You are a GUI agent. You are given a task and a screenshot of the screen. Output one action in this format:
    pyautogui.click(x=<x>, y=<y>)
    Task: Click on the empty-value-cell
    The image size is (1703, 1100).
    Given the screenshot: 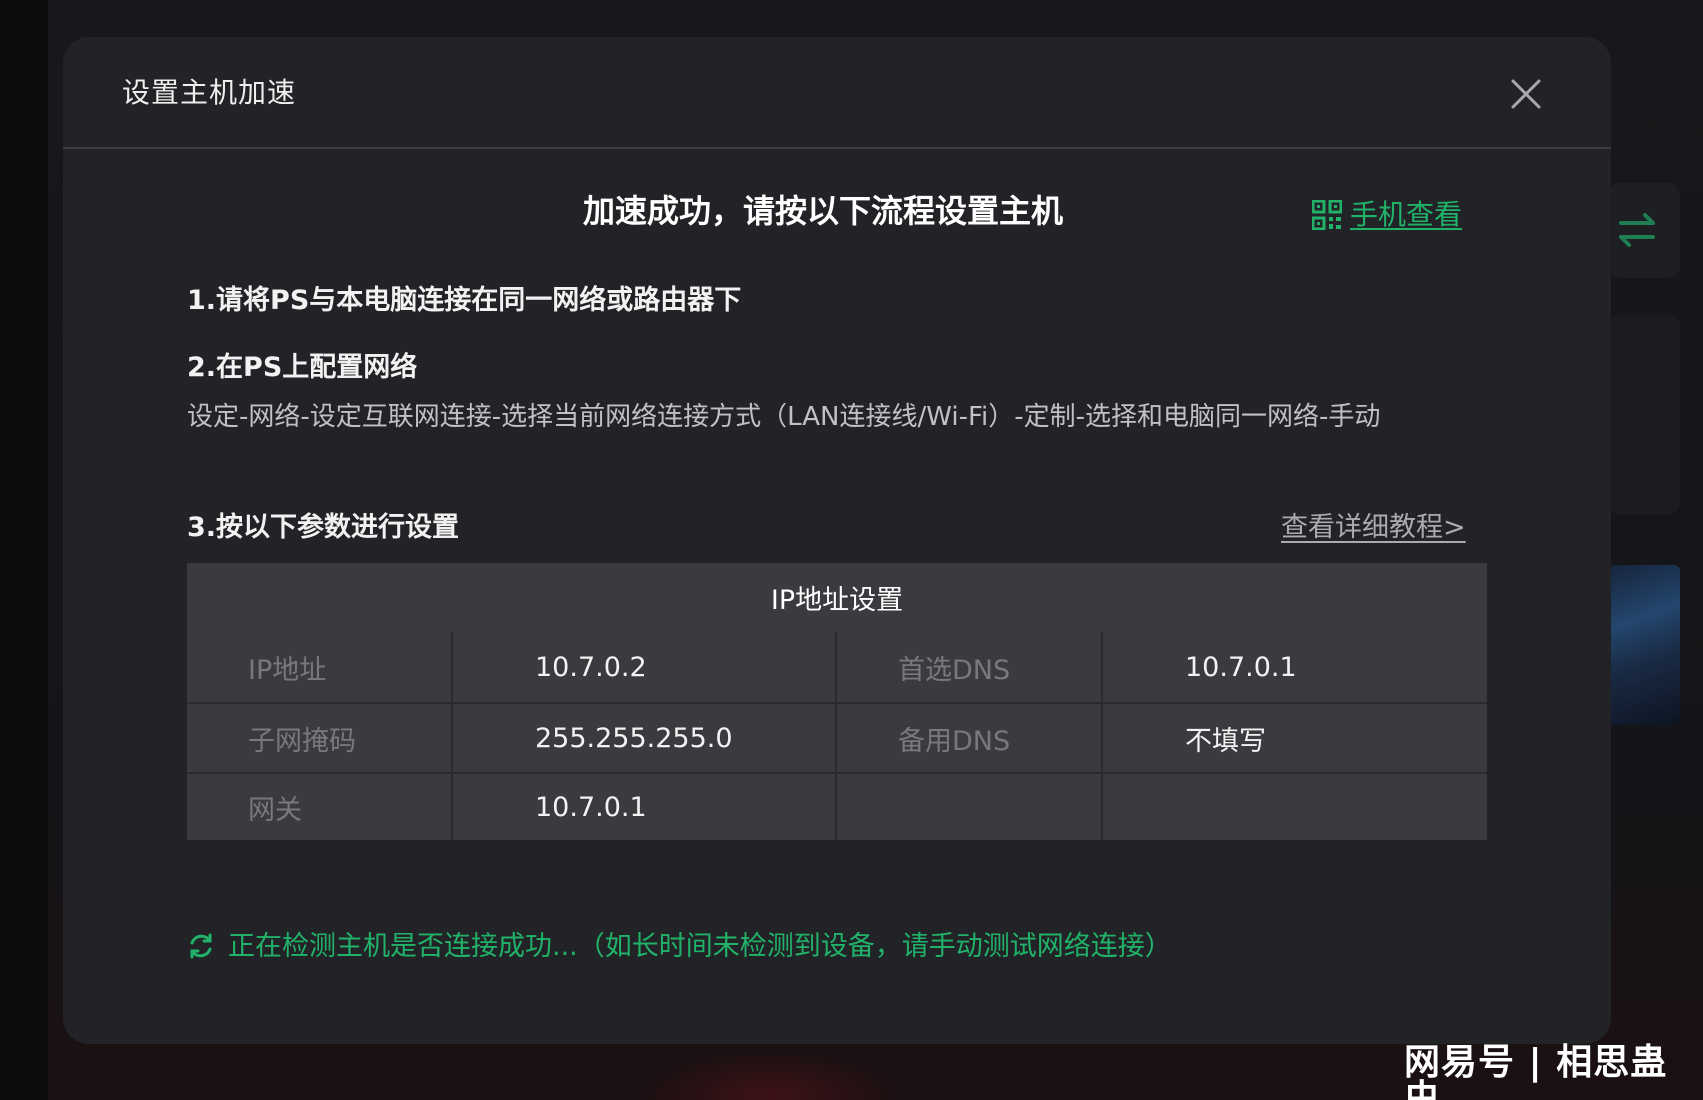 What is the action you would take?
    pyautogui.click(x=1295, y=807)
    